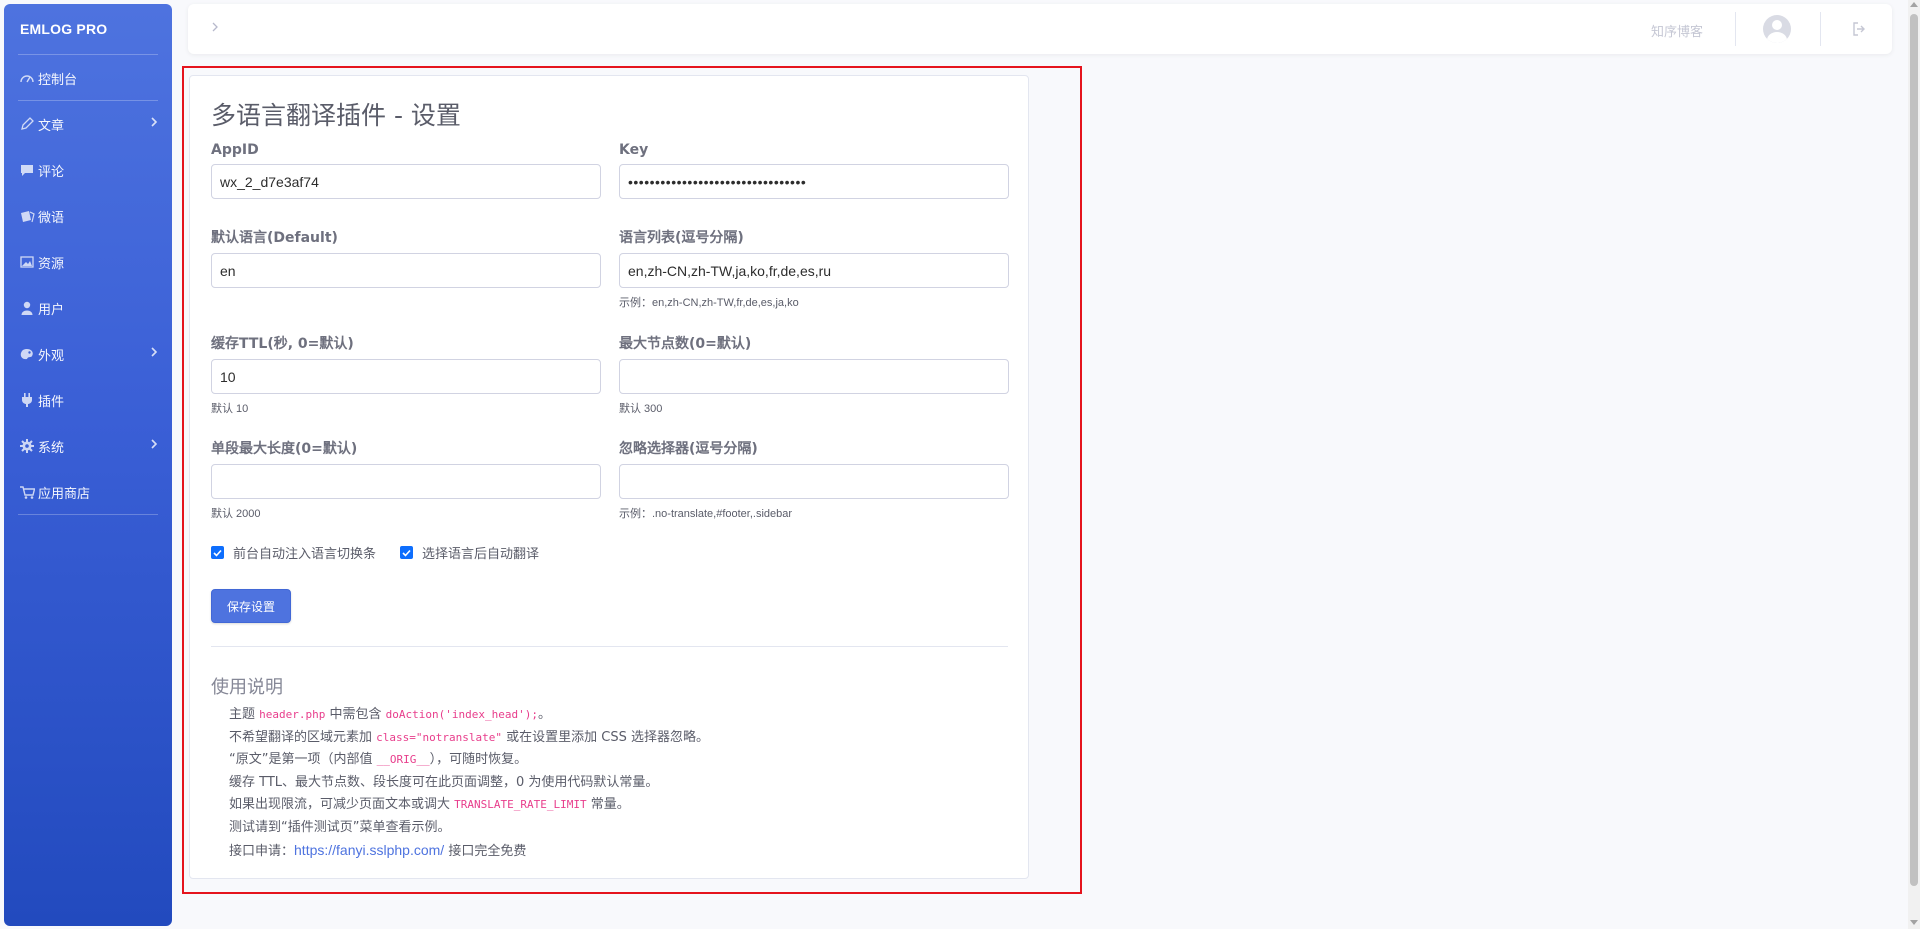 The width and height of the screenshot is (1920, 929). I want to click on topbar: 知序博客, so click(1040, 29).